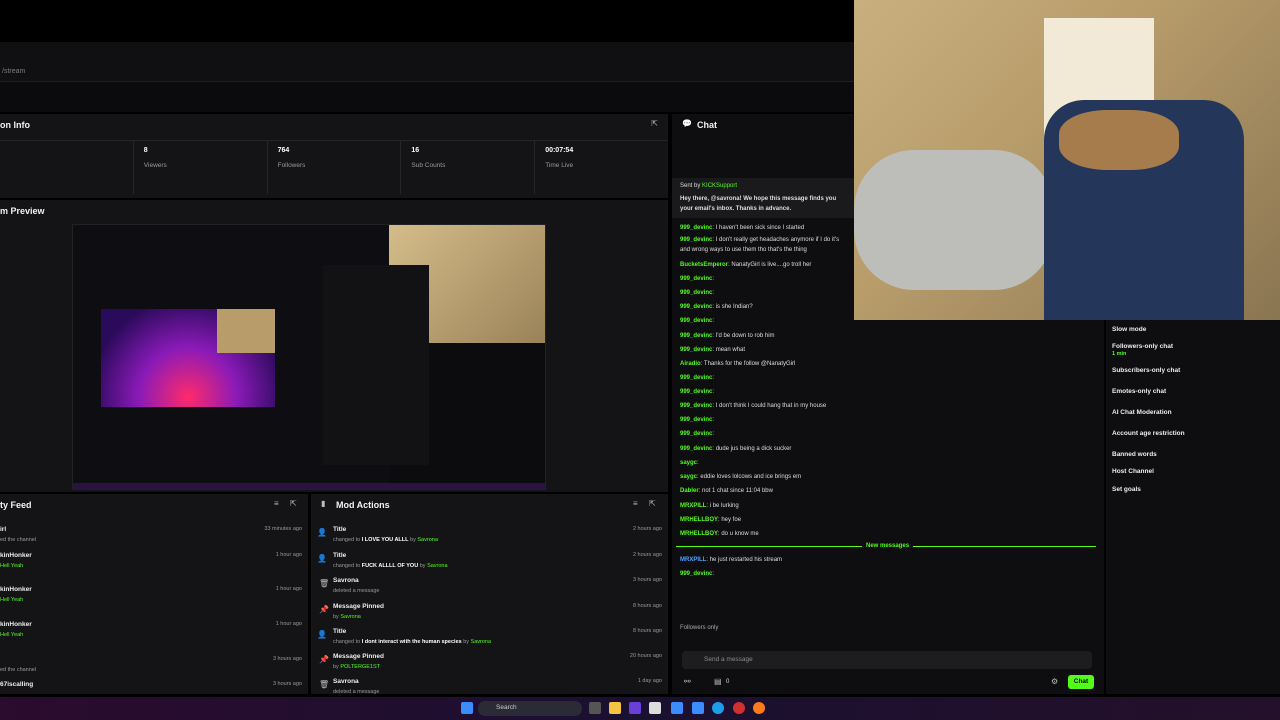 This screenshot has height=720, width=1280. Describe the element at coordinates (151, 664) in the screenshot. I see `feed-item: ed the channel 3 hours ago` at that location.